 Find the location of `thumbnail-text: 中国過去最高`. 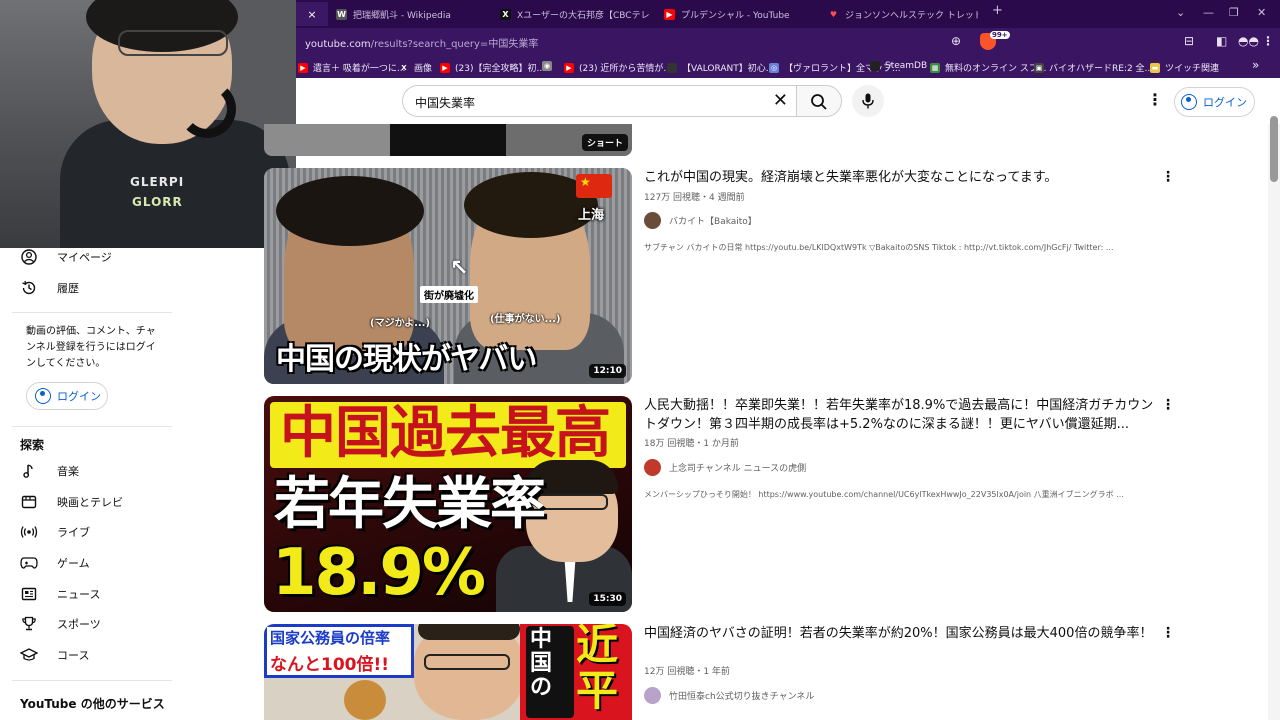

thumbnail-text: 中国過去最高 is located at coordinates (445, 433).